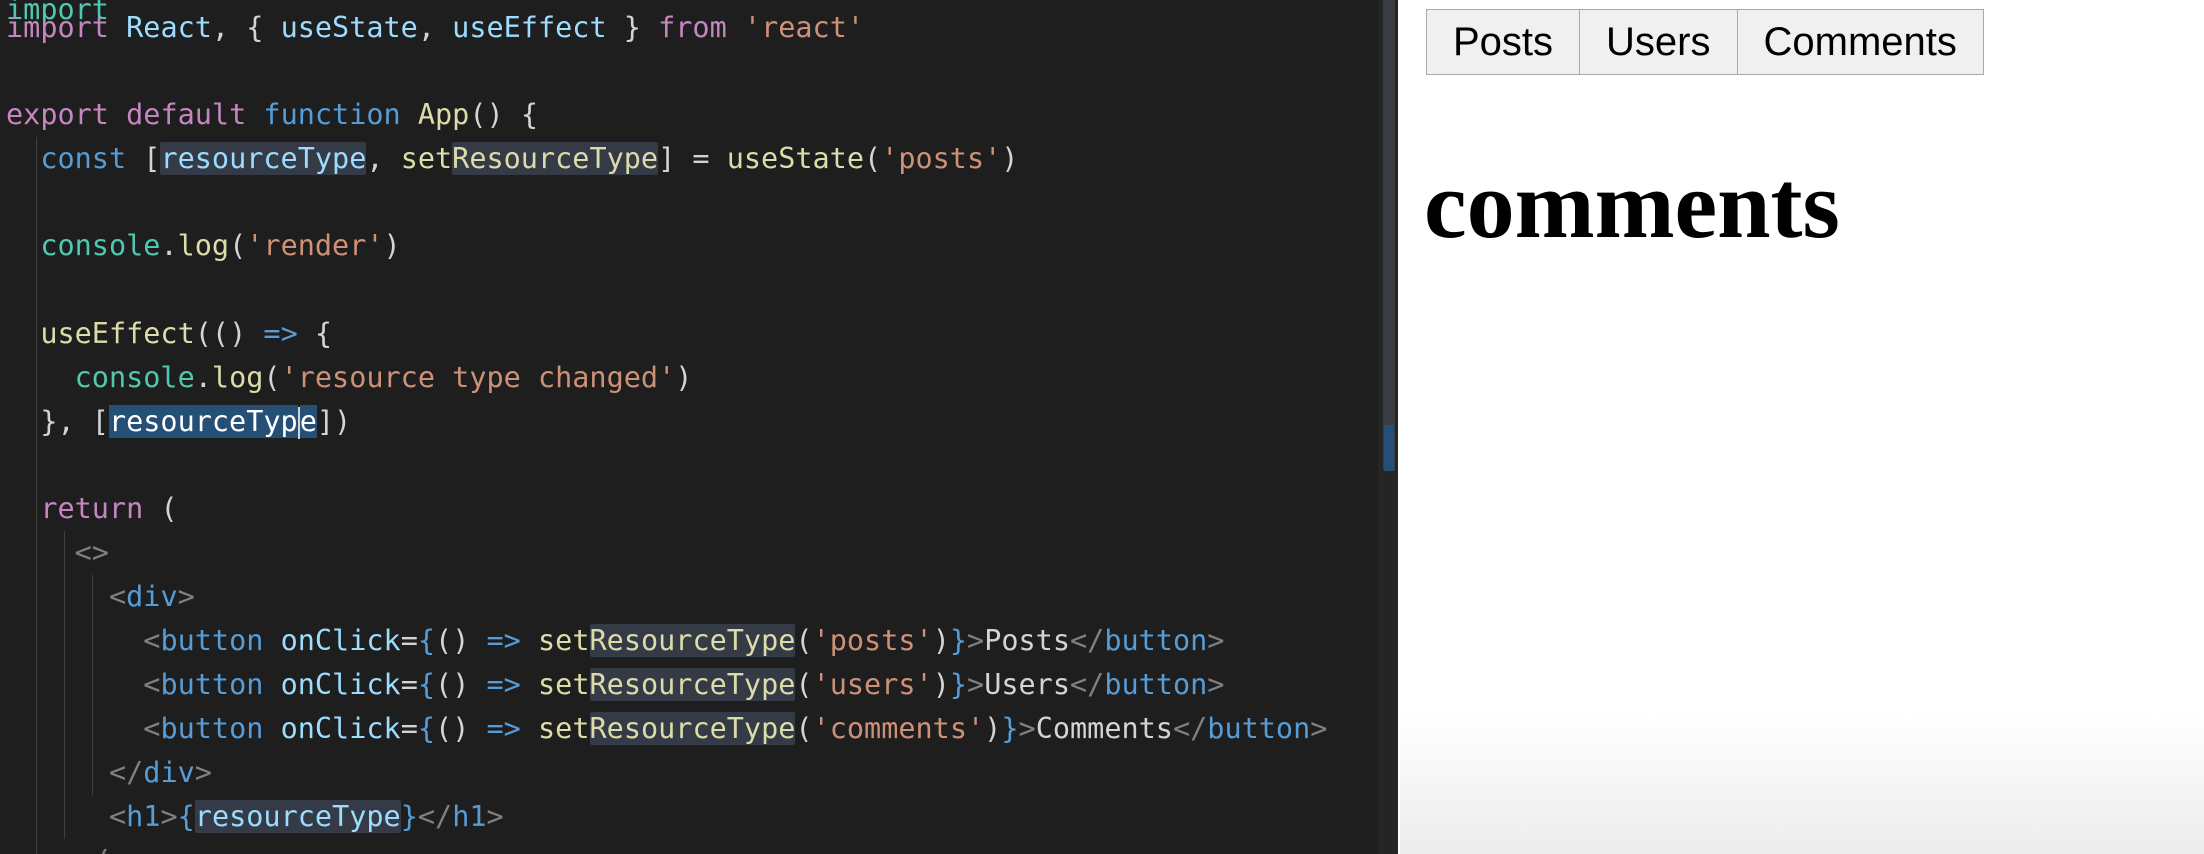  Describe the element at coordinates (1027, 640) in the screenshot. I see `code-token: Posts` at that location.